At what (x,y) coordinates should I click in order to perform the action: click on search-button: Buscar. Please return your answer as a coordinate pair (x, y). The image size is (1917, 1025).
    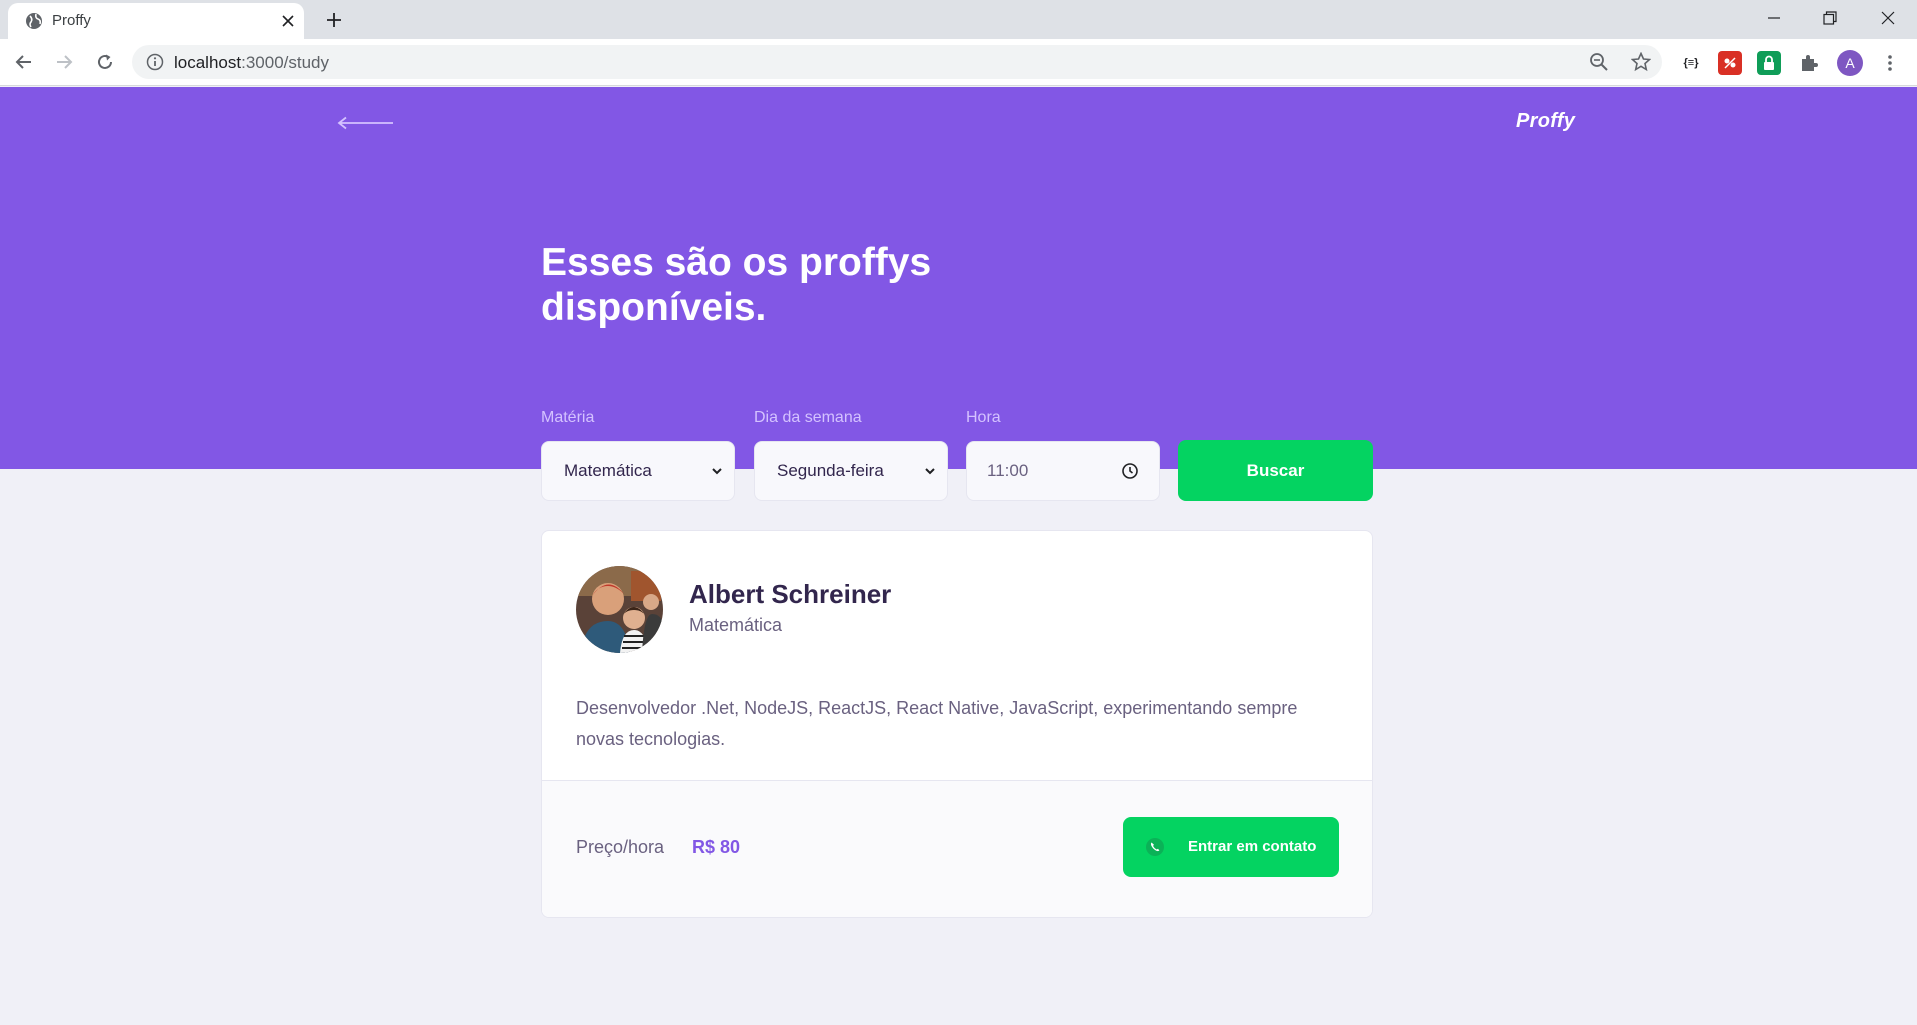
    Looking at the image, I should click on (1275, 470).